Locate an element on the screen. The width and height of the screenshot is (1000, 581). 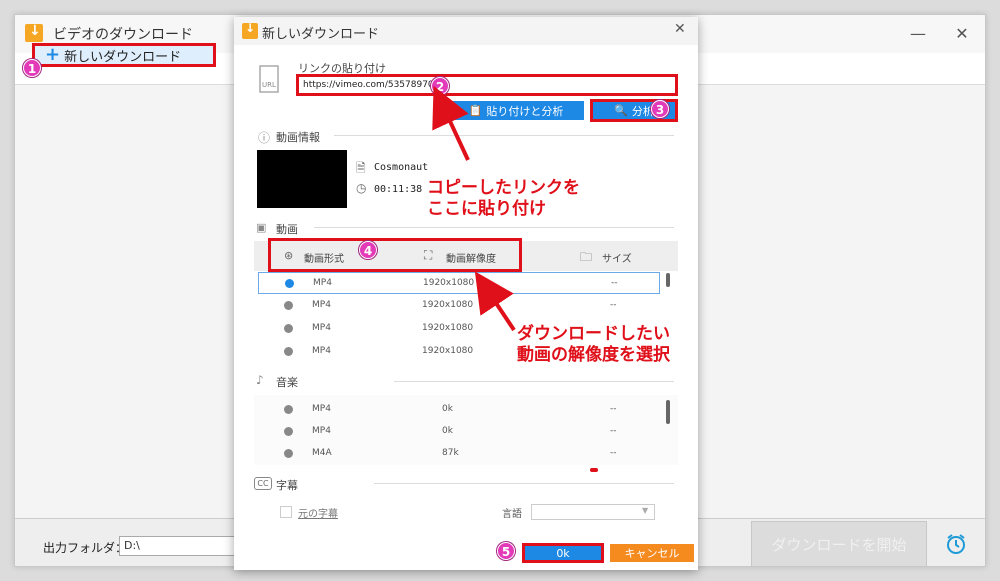
url-document-icon: URL is located at coordinates (269, 79).